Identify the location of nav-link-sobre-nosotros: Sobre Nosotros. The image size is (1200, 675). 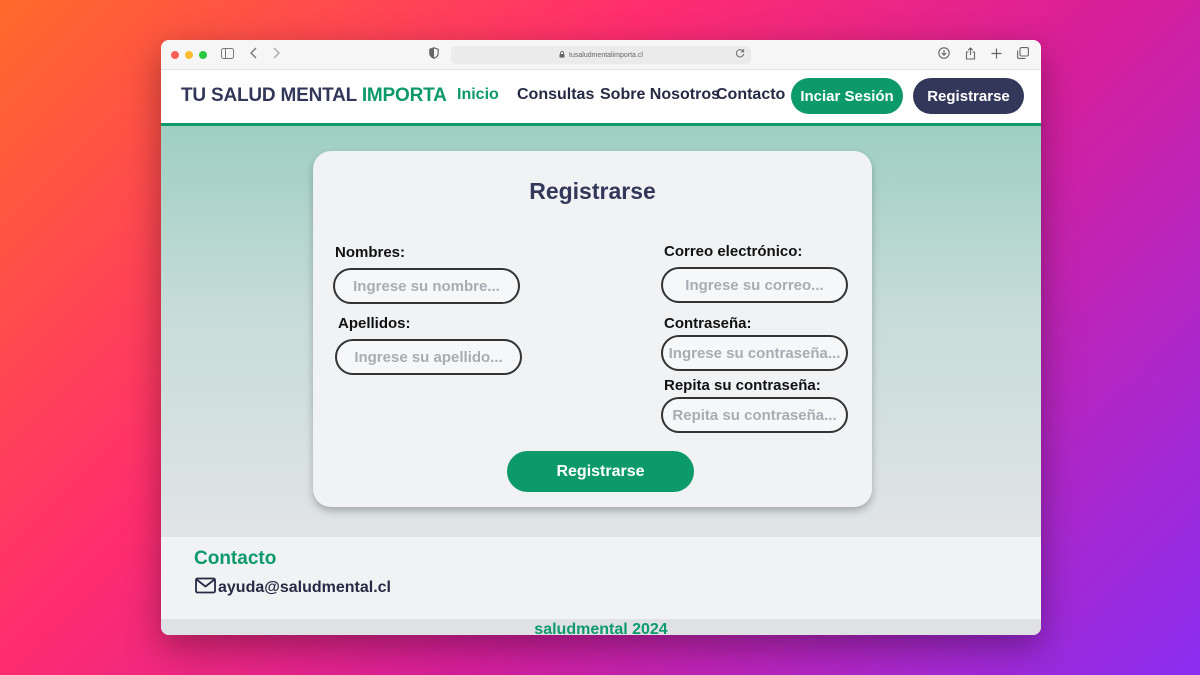
(660, 95).